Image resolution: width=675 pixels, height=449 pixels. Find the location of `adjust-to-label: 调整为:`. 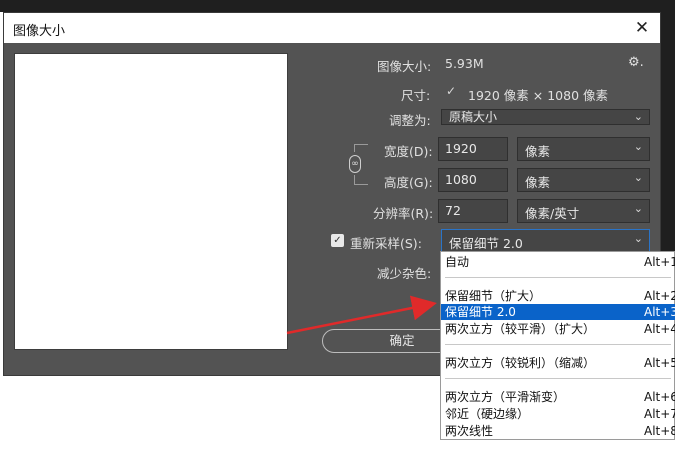

adjust-to-label: 调整为: is located at coordinates (410, 120).